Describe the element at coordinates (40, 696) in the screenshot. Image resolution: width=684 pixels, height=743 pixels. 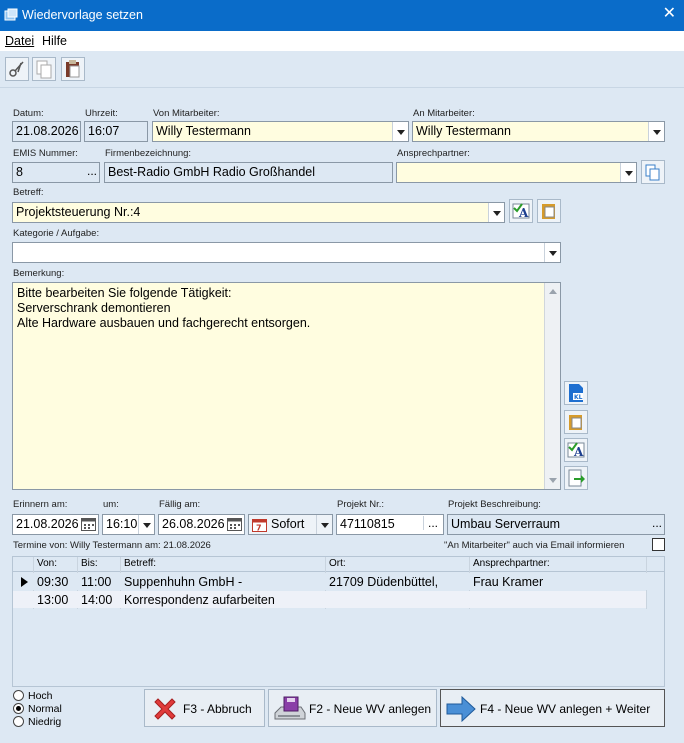
I see `priority-hoch-label: Hoch` at that location.